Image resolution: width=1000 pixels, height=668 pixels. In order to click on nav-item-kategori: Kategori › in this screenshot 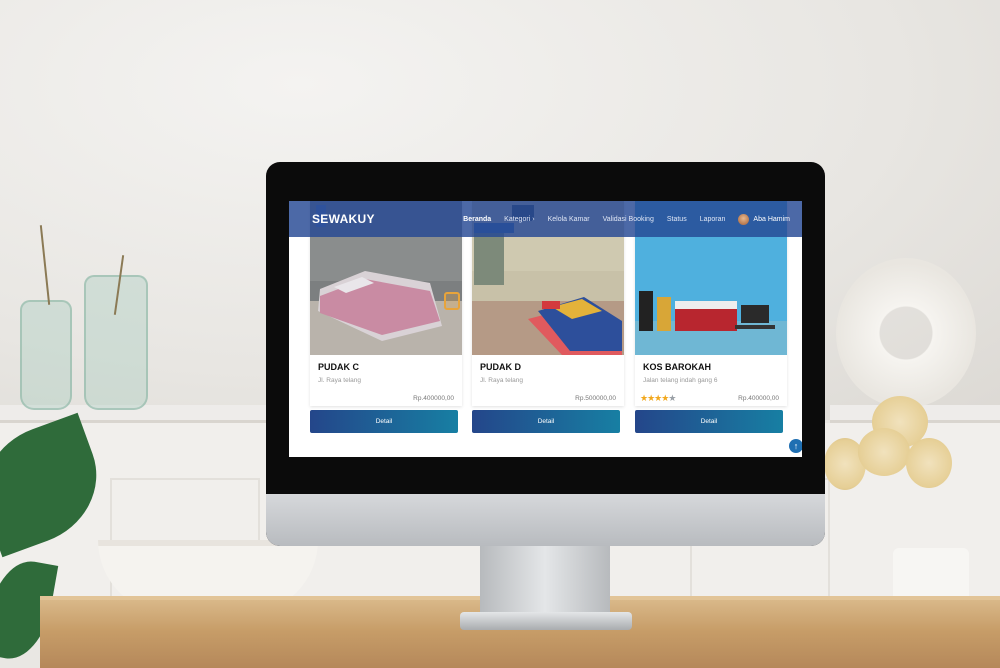, I will do `click(519, 219)`.